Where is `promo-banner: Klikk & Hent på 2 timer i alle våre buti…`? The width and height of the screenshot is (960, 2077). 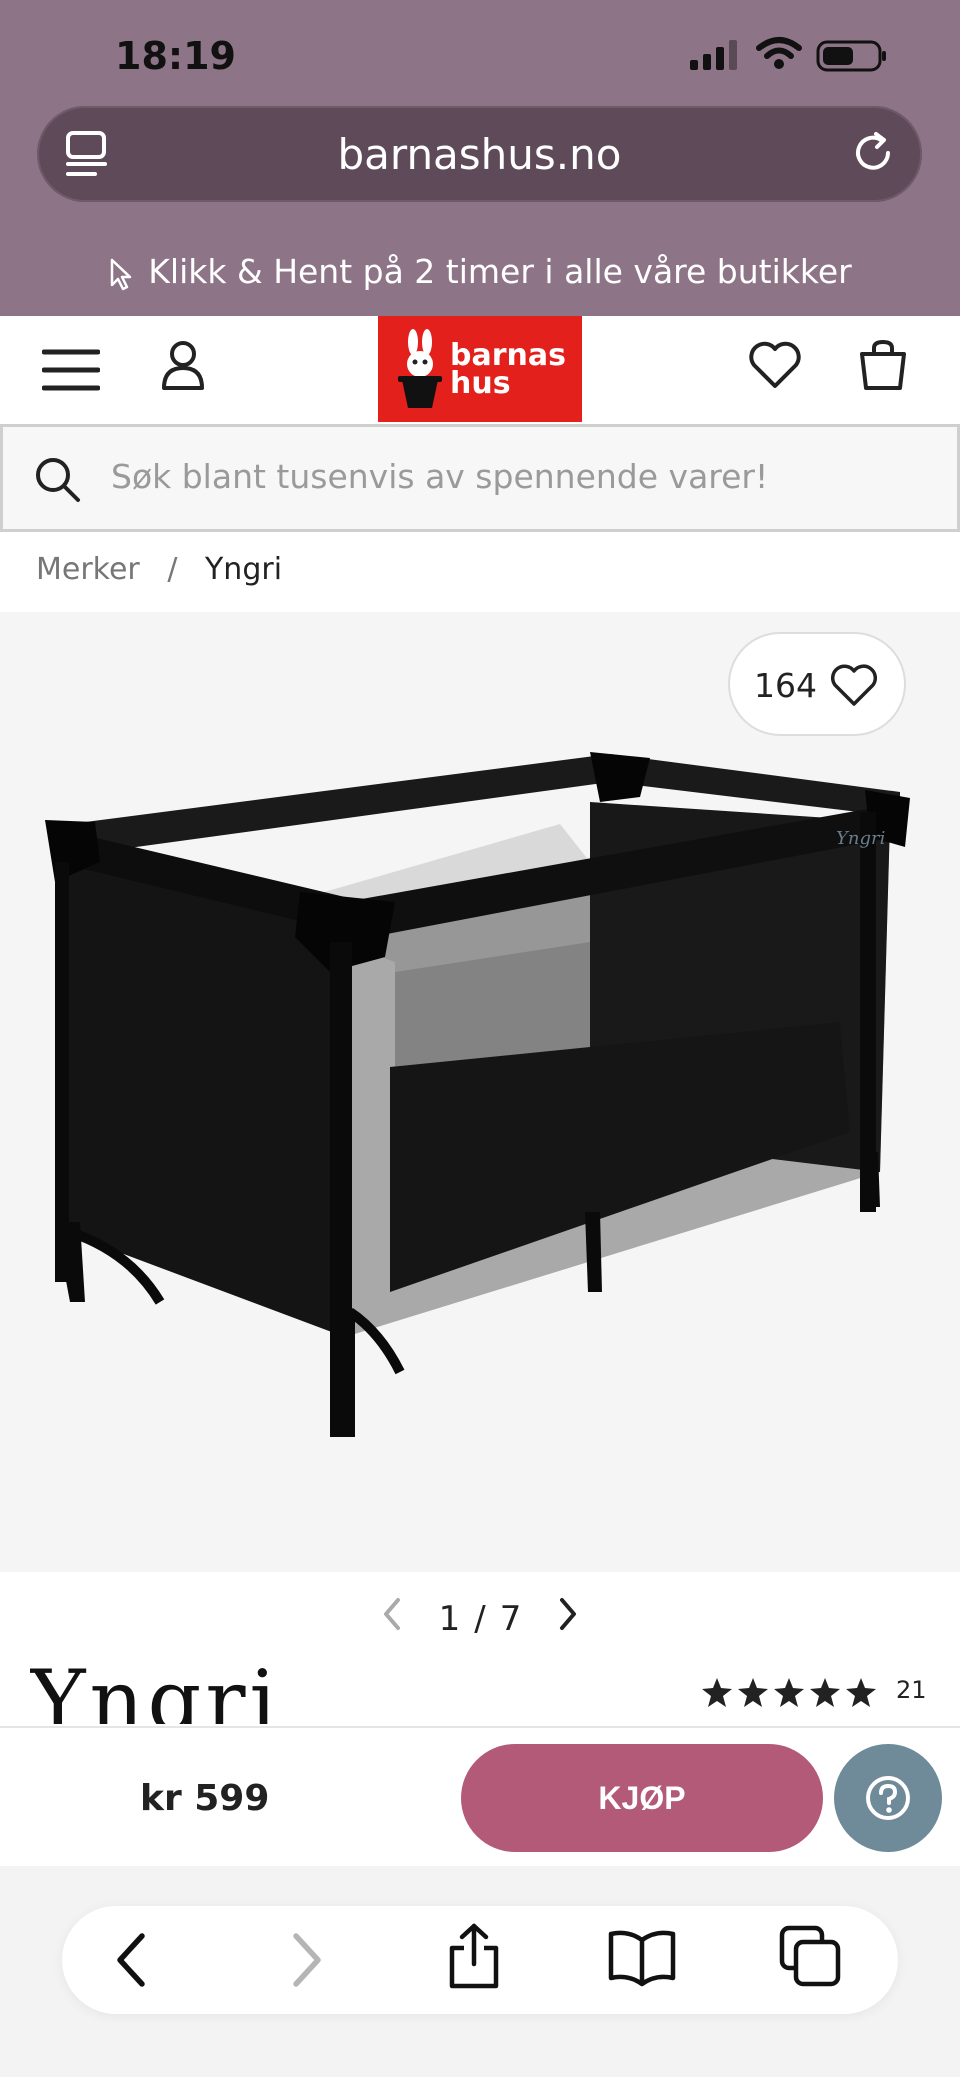
promo-banner: Klikk & Hent på 2 timer i alle våre buti… is located at coordinates (480, 271).